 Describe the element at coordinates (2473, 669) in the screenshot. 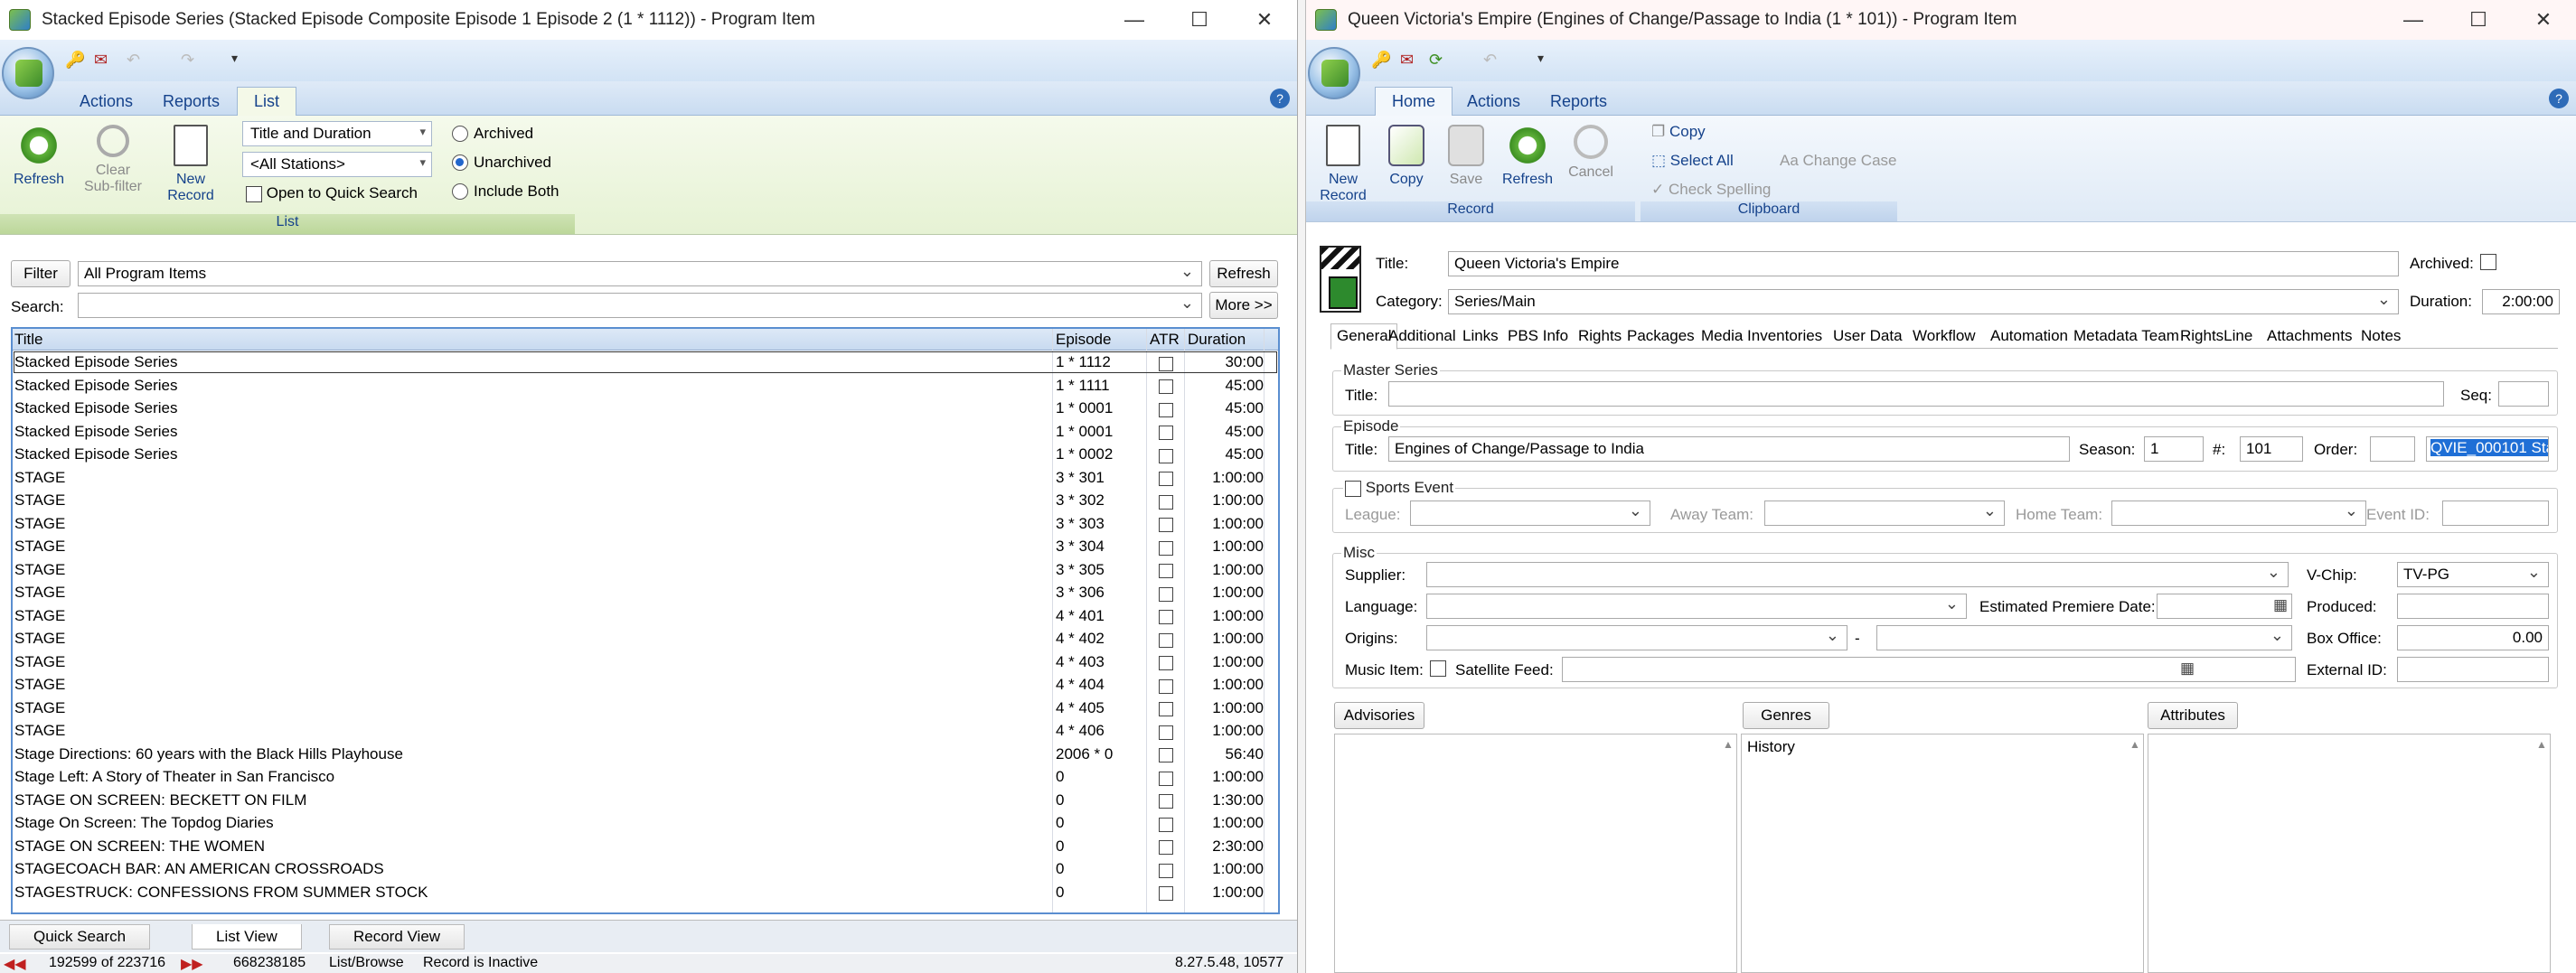

I see `external-id-input` at that location.